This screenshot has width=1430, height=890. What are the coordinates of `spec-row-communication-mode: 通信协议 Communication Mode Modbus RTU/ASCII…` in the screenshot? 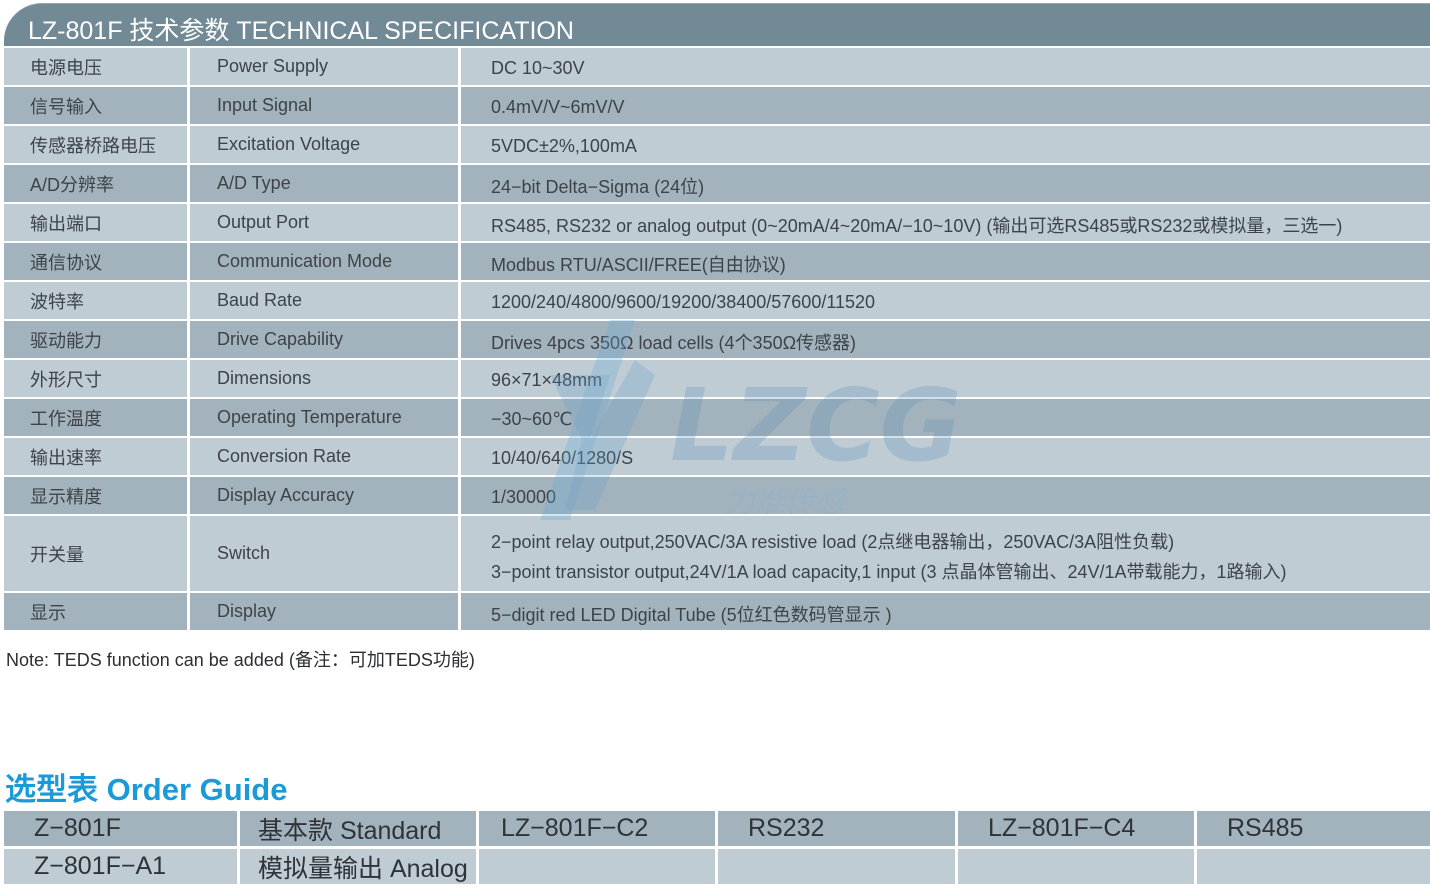 It's located at (717, 261).